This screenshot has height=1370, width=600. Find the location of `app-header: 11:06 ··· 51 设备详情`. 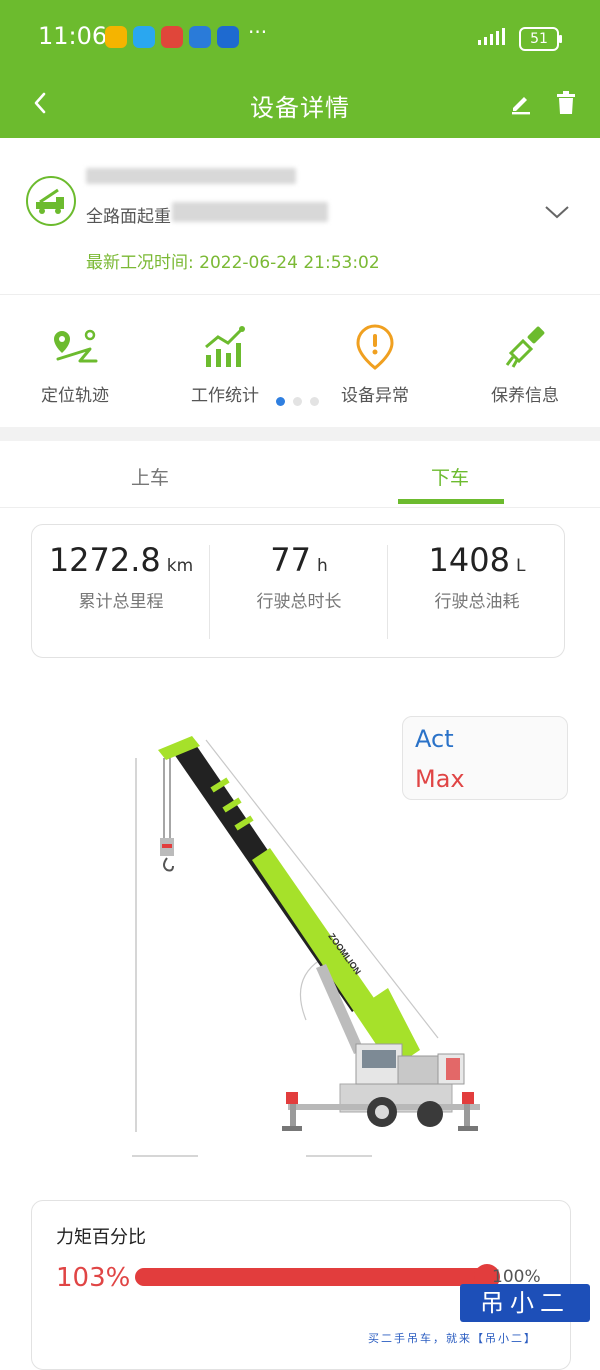

app-header: 11:06 ··· 51 设备详情 is located at coordinates (300, 69).